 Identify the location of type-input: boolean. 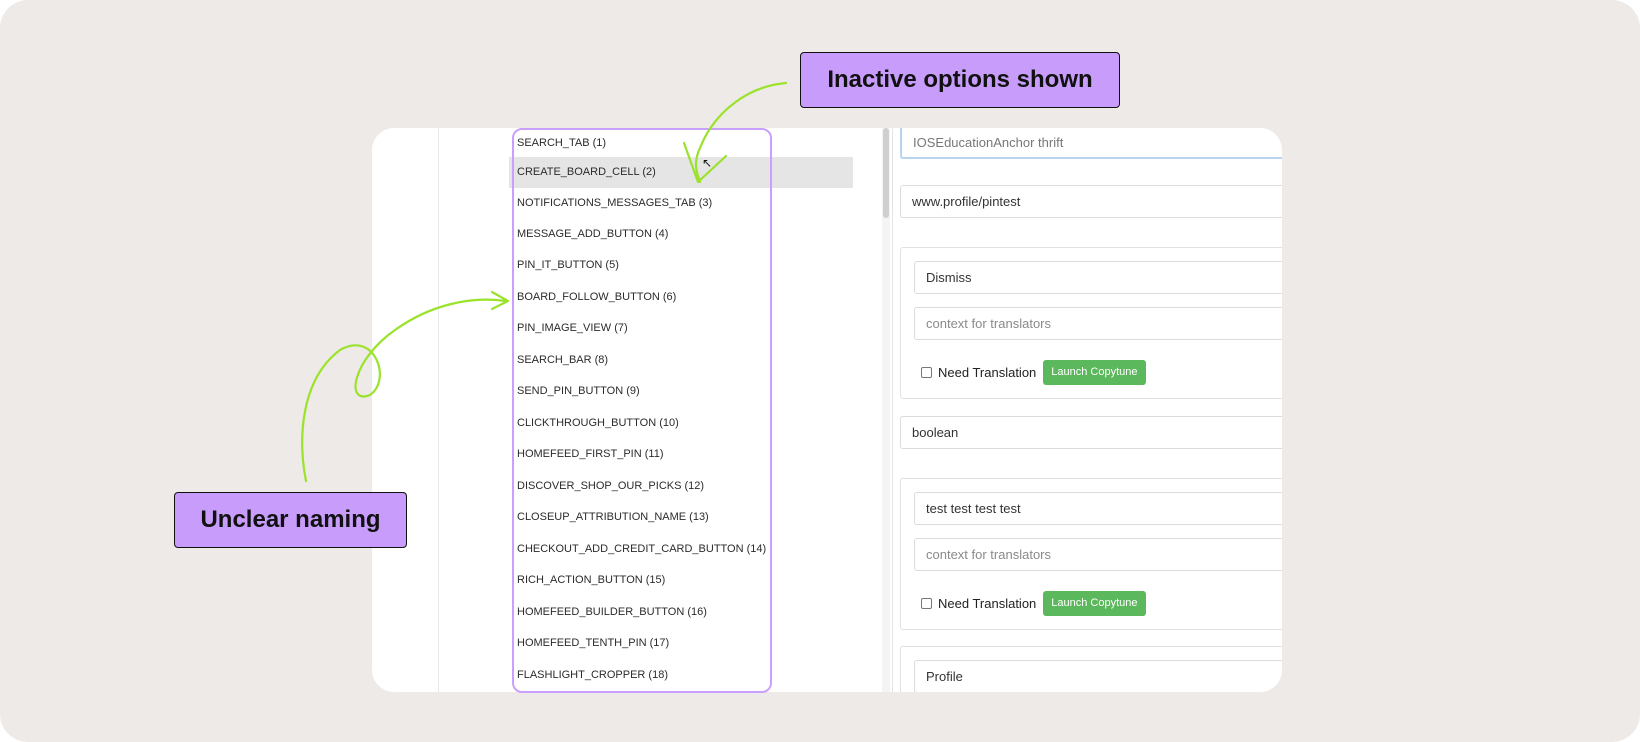
(1091, 432).